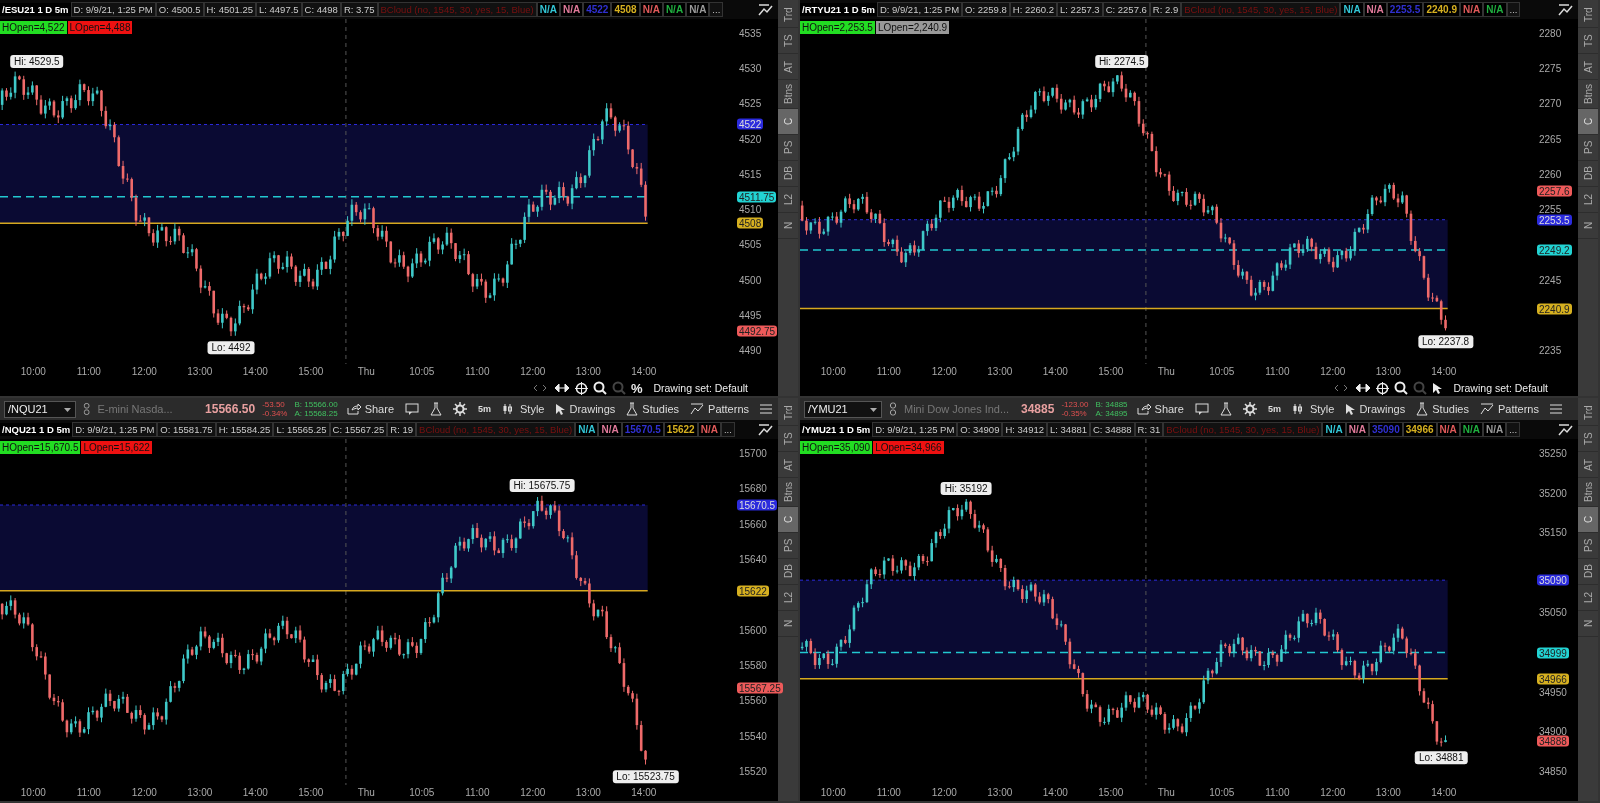 Image resolution: width=1600 pixels, height=803 pixels. I want to click on indicator-value: 15622, so click(680, 429).